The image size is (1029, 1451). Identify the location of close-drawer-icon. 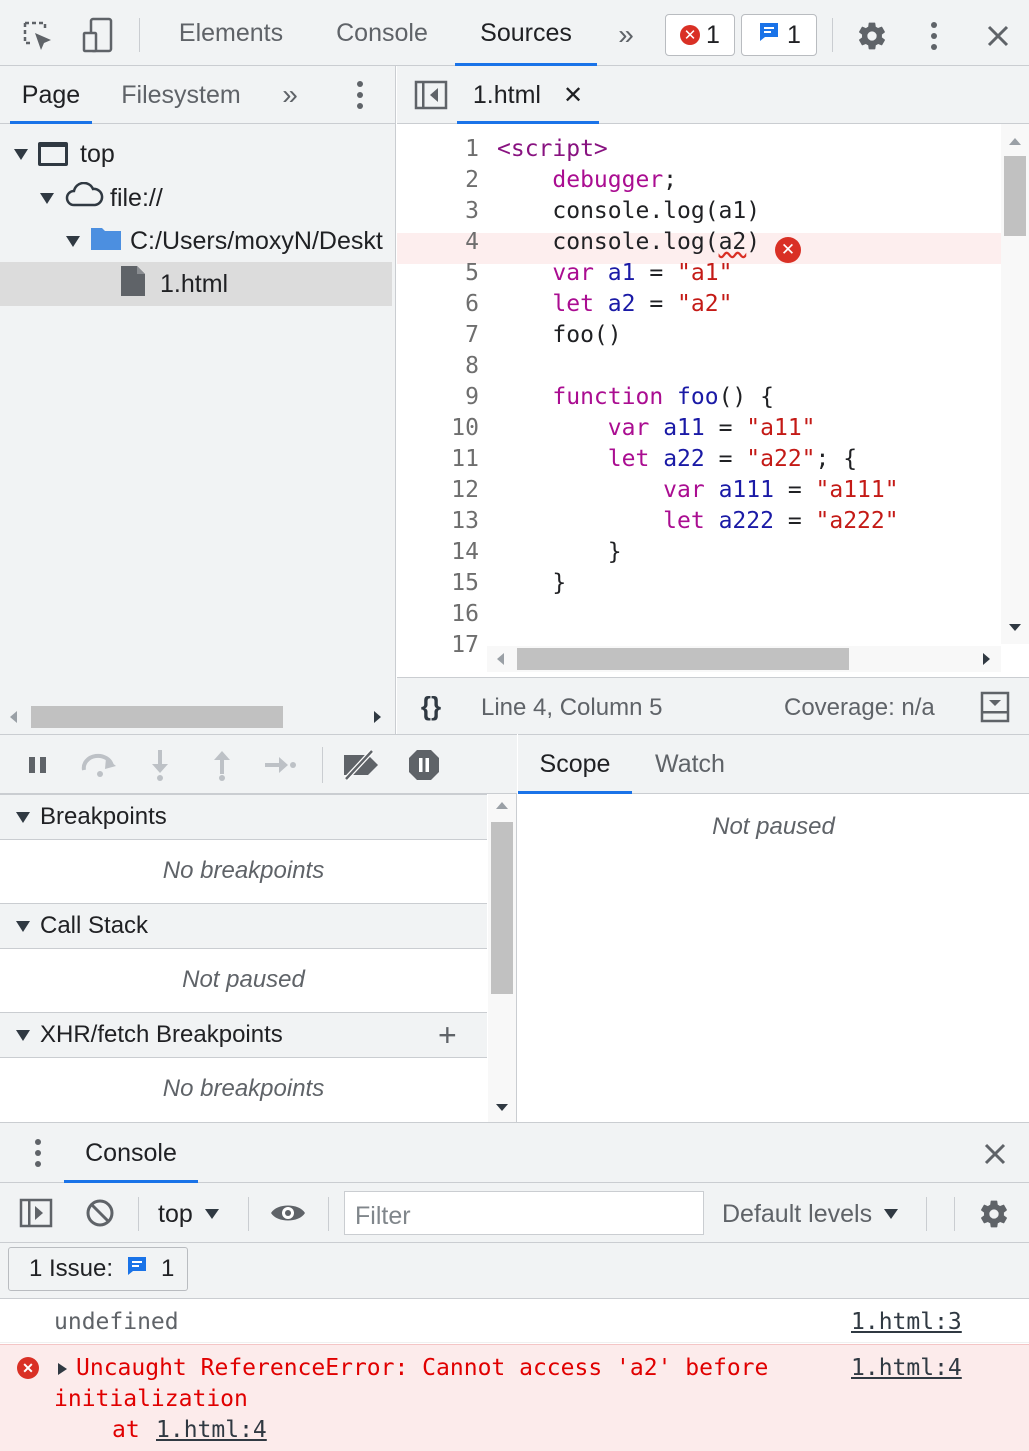
(995, 1154).